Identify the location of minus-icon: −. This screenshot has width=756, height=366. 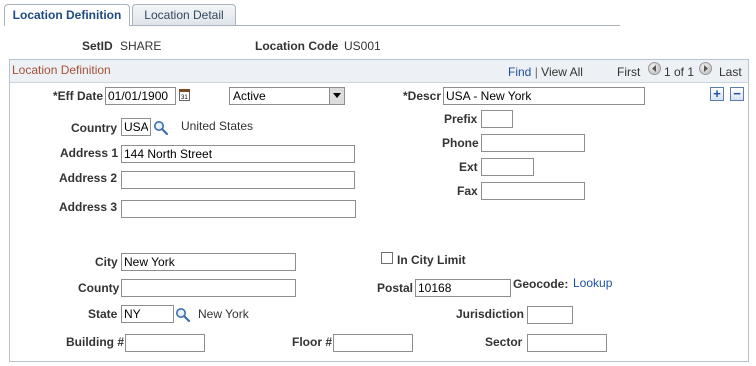
(737, 94).